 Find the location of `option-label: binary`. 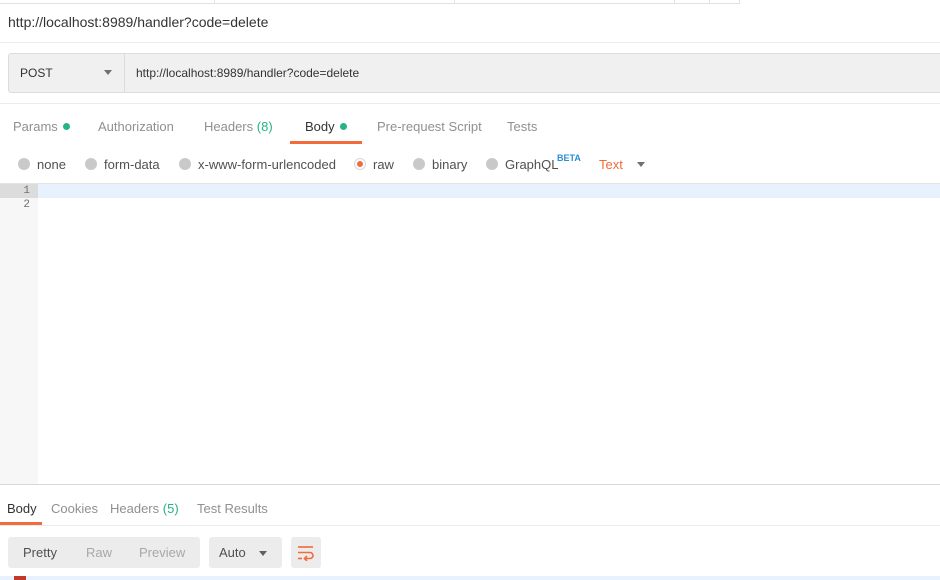

option-label: binary is located at coordinates (450, 164).